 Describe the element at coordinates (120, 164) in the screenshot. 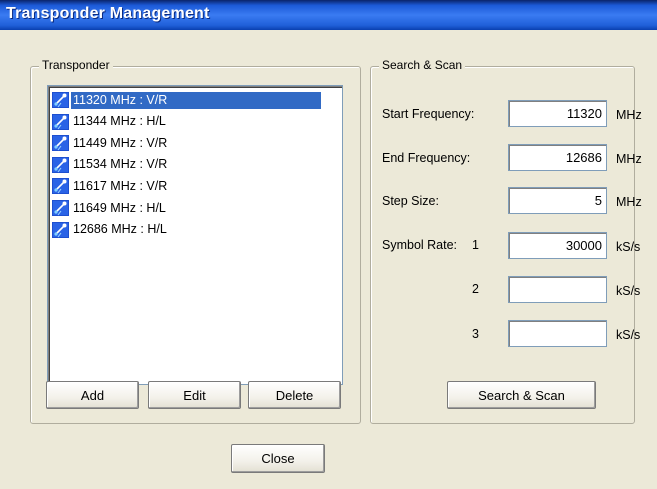

I see `transponder-list-item-label: 11534 MHz : V/R` at that location.